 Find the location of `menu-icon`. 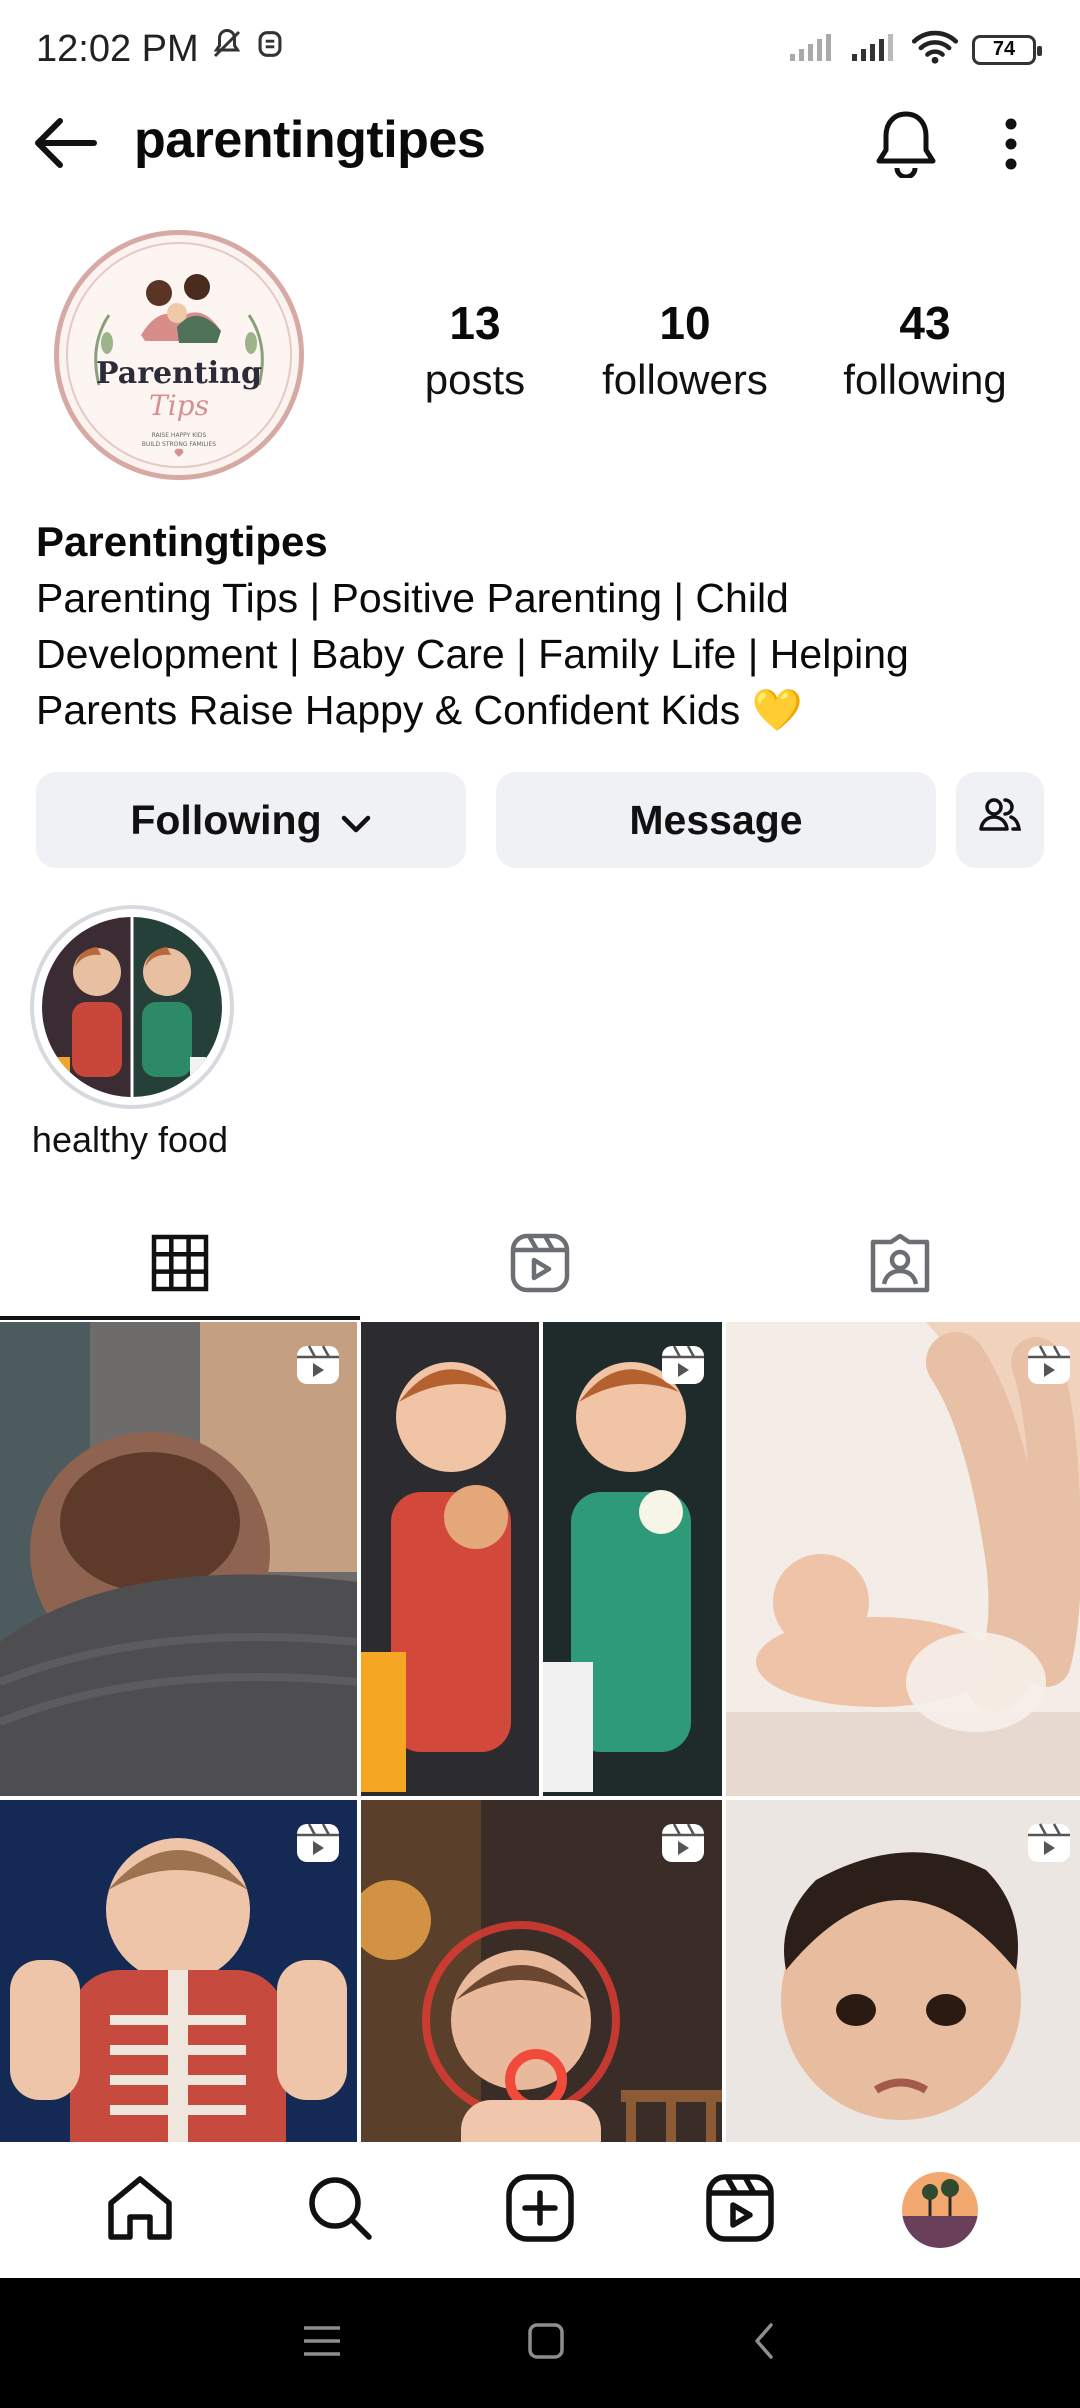

menu-icon is located at coordinates (322, 2343).